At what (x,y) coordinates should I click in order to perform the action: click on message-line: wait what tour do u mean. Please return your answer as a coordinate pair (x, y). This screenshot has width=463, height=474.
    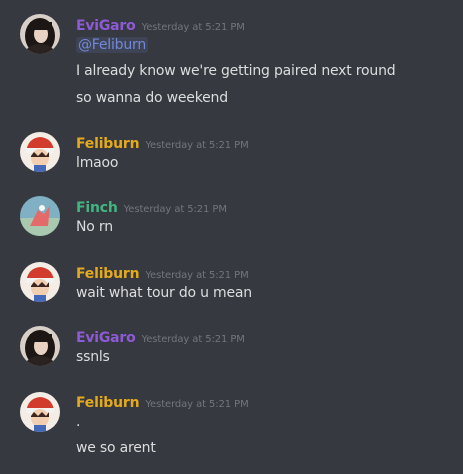
    Looking at the image, I should click on (164, 293).